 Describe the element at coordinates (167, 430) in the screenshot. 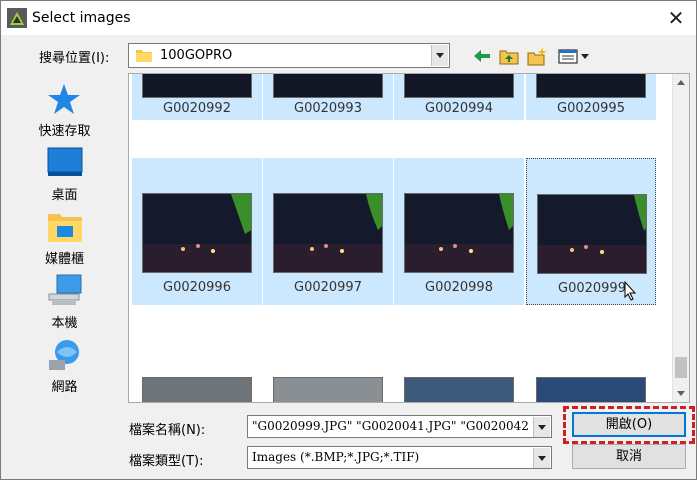

I see `filename-label: 檔案名稱(N):` at that location.